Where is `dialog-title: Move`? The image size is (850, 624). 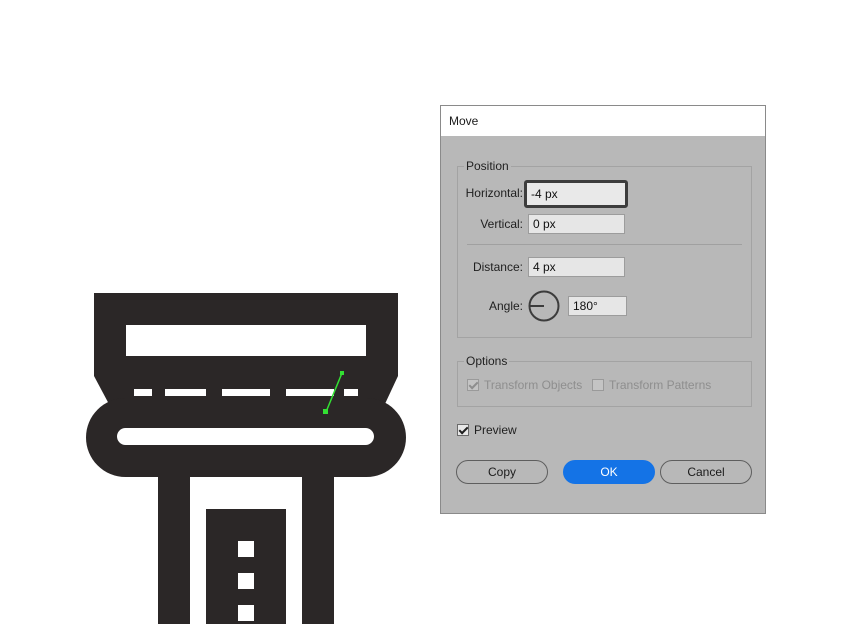
dialog-title: Move is located at coordinates (464, 121).